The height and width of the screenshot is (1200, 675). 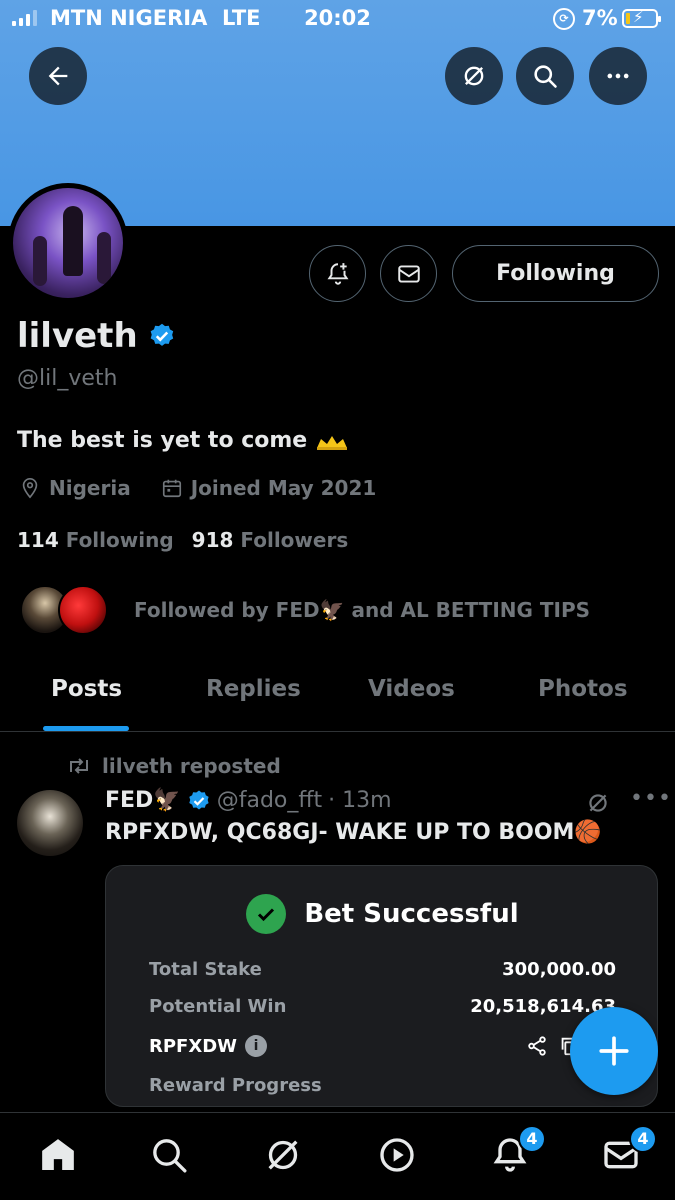 I want to click on following-button: Following, so click(x=555, y=273).